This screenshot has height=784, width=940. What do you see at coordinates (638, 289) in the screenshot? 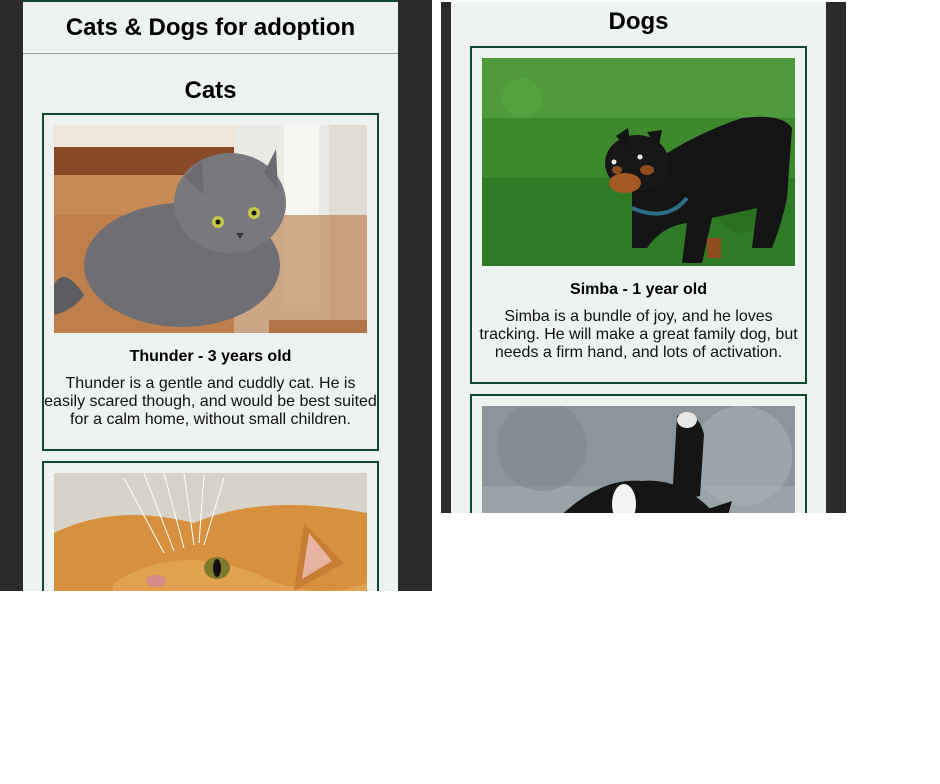
I see `pet-name: Simba - 1 year old` at bounding box center [638, 289].